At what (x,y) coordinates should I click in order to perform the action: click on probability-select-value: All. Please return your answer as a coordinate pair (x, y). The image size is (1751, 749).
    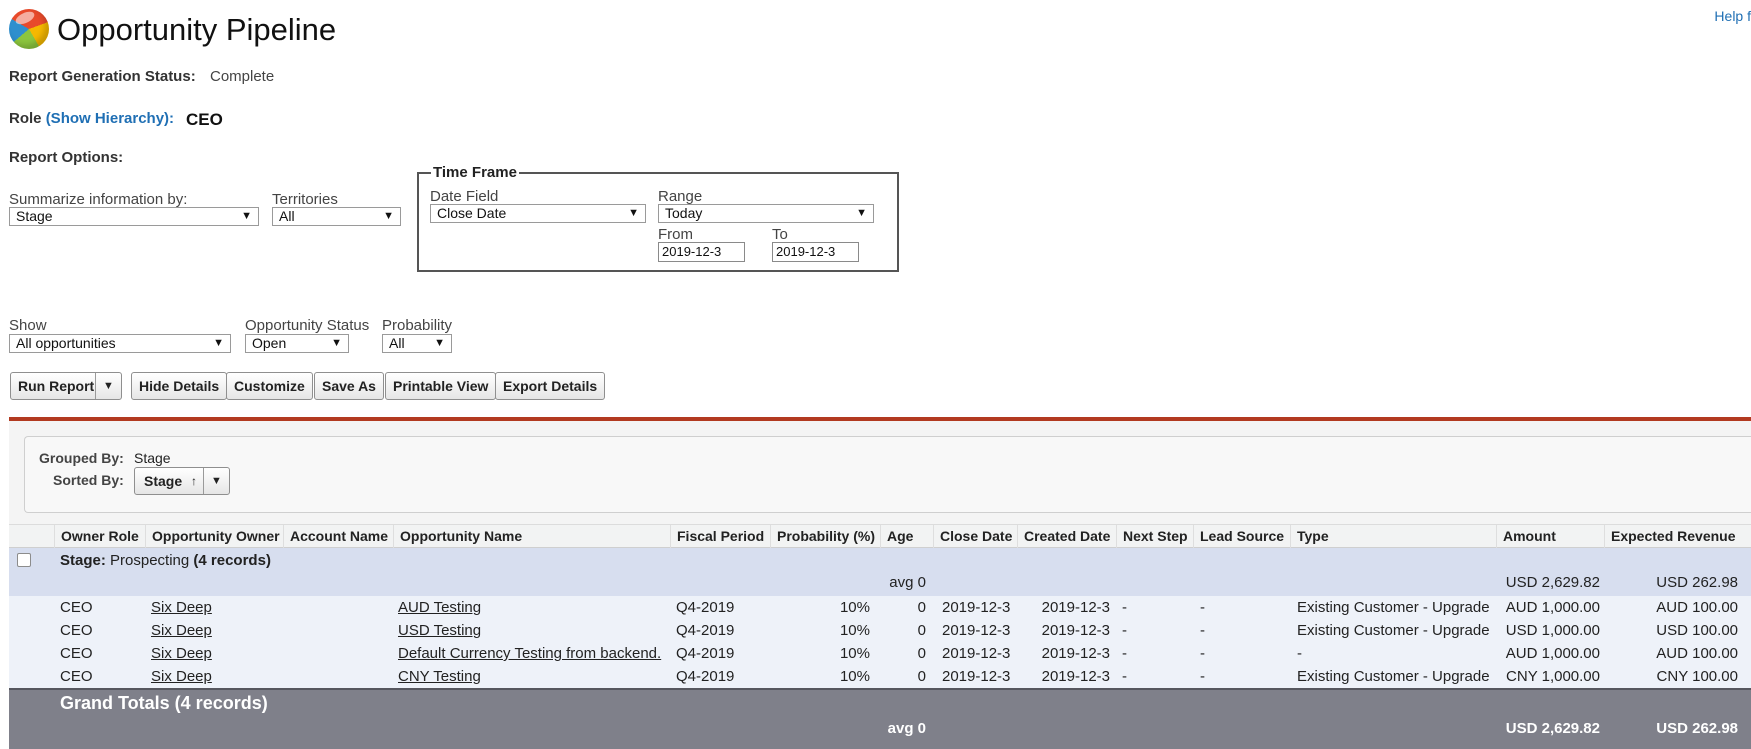
    Looking at the image, I should click on (397, 343).